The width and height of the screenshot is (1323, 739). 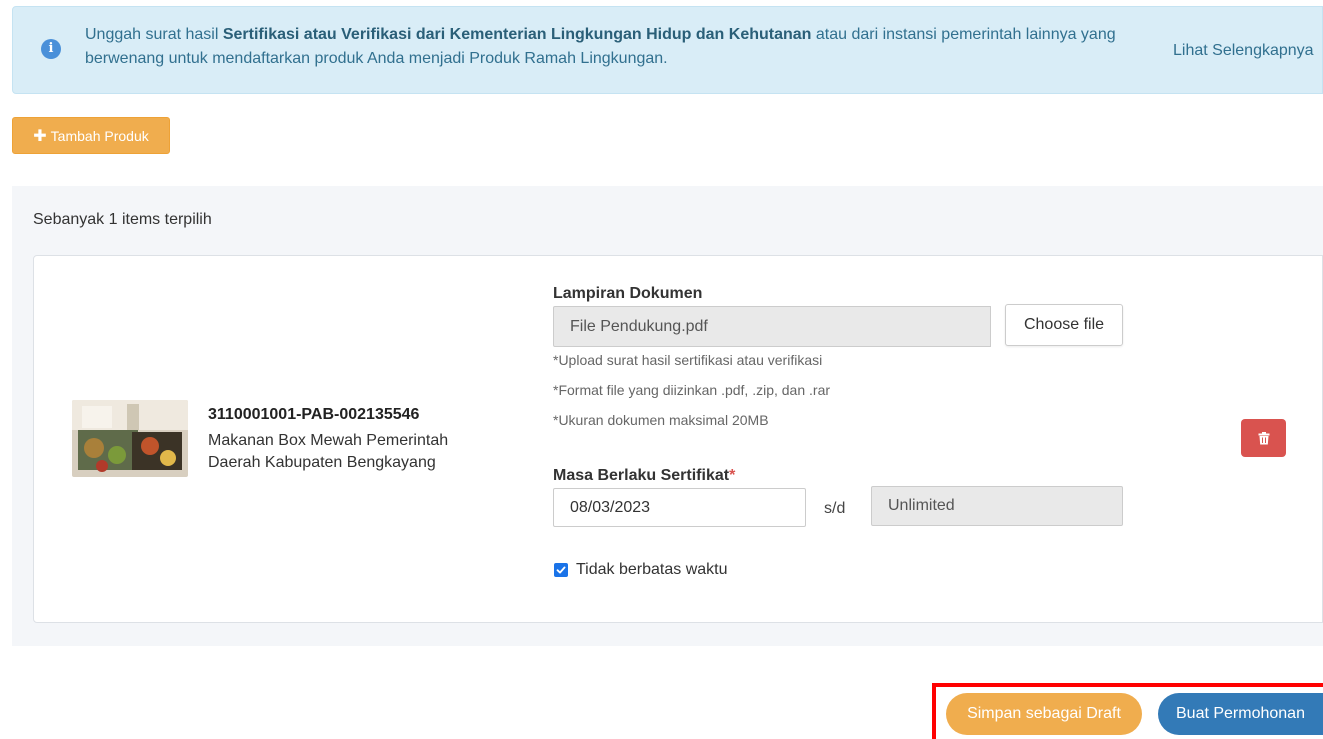 What do you see at coordinates (99, 135) in the screenshot?
I see `add-product-label: Tambah Produk` at bounding box center [99, 135].